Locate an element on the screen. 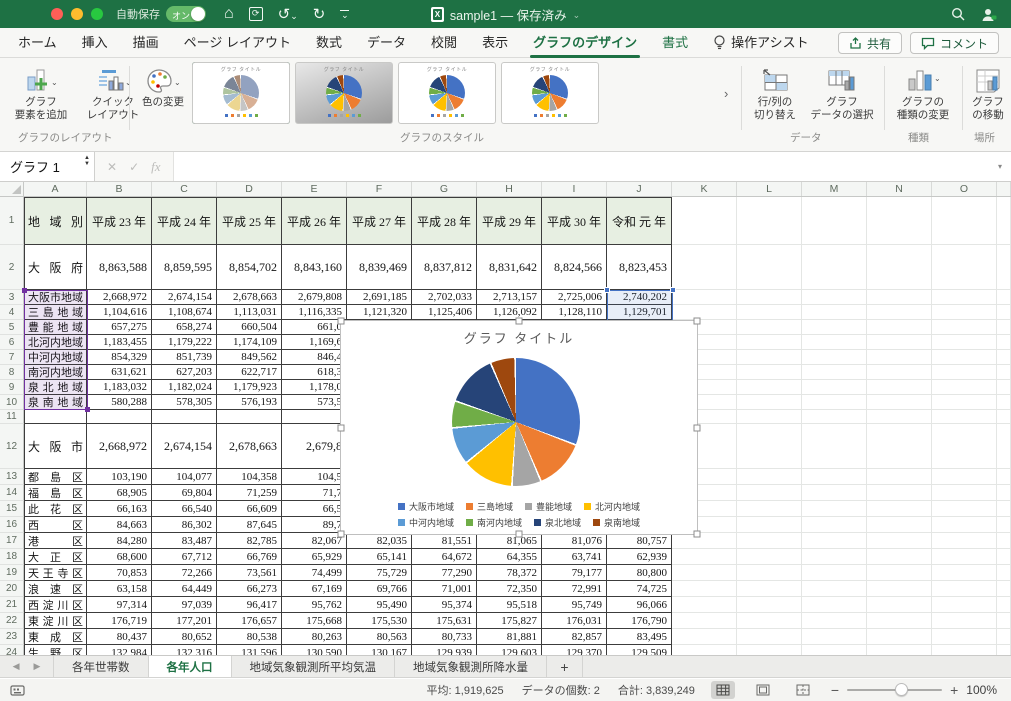 The height and width of the screenshot is (701, 1011). cell-A17: 港区 is located at coordinates (55, 541).